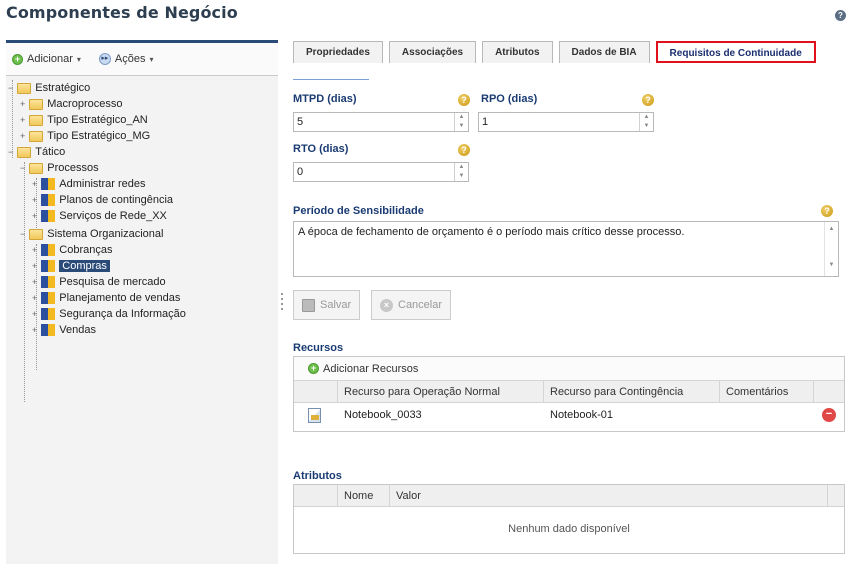 The image size is (854, 564). What do you see at coordinates (632, 391) in the screenshot?
I see `column-header: Recurso para Contingência` at bounding box center [632, 391].